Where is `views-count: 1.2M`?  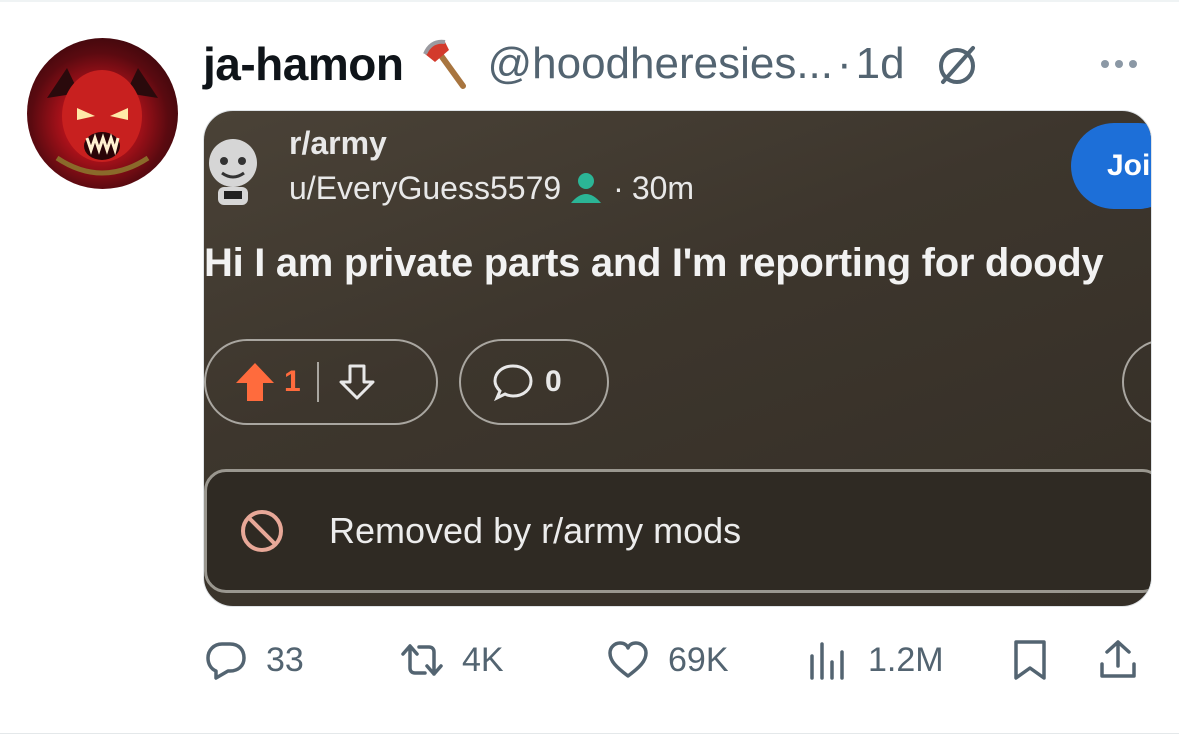
views-count: 1.2M is located at coordinates (906, 659).